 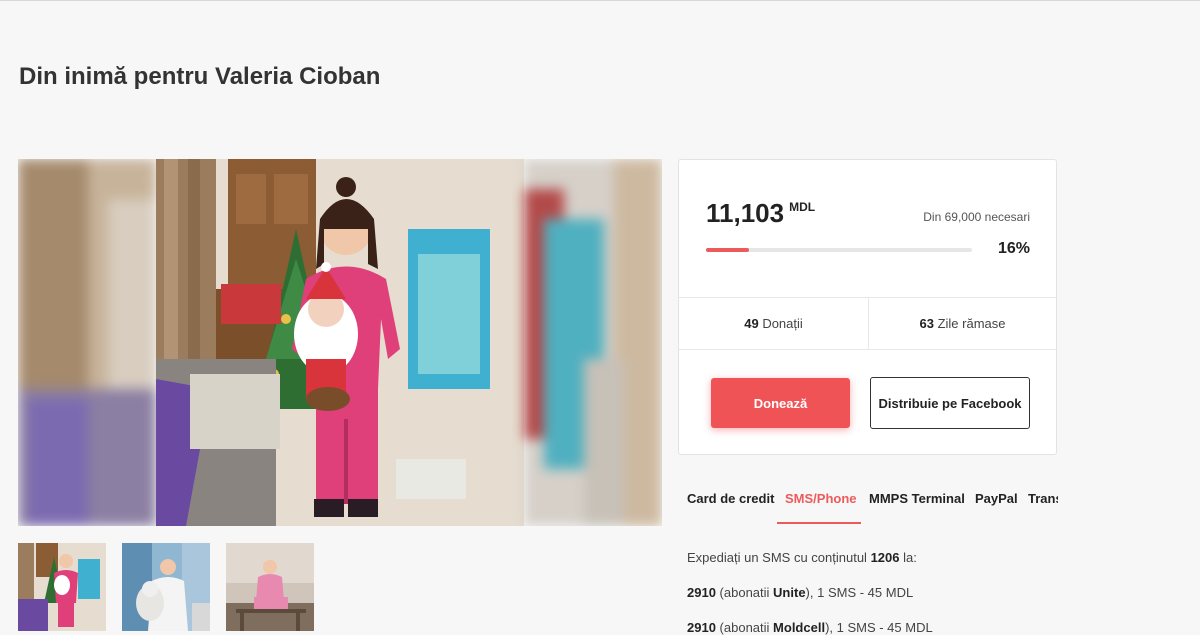 I want to click on progress-bar, so click(x=839, y=250).